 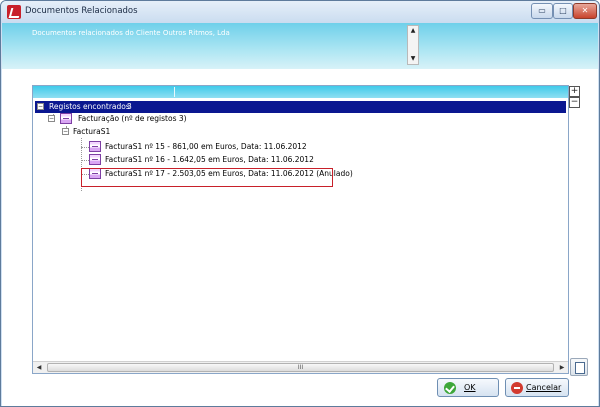 I want to click on tree-root-row: − Registos encontrados 3, so click(x=300, y=107).